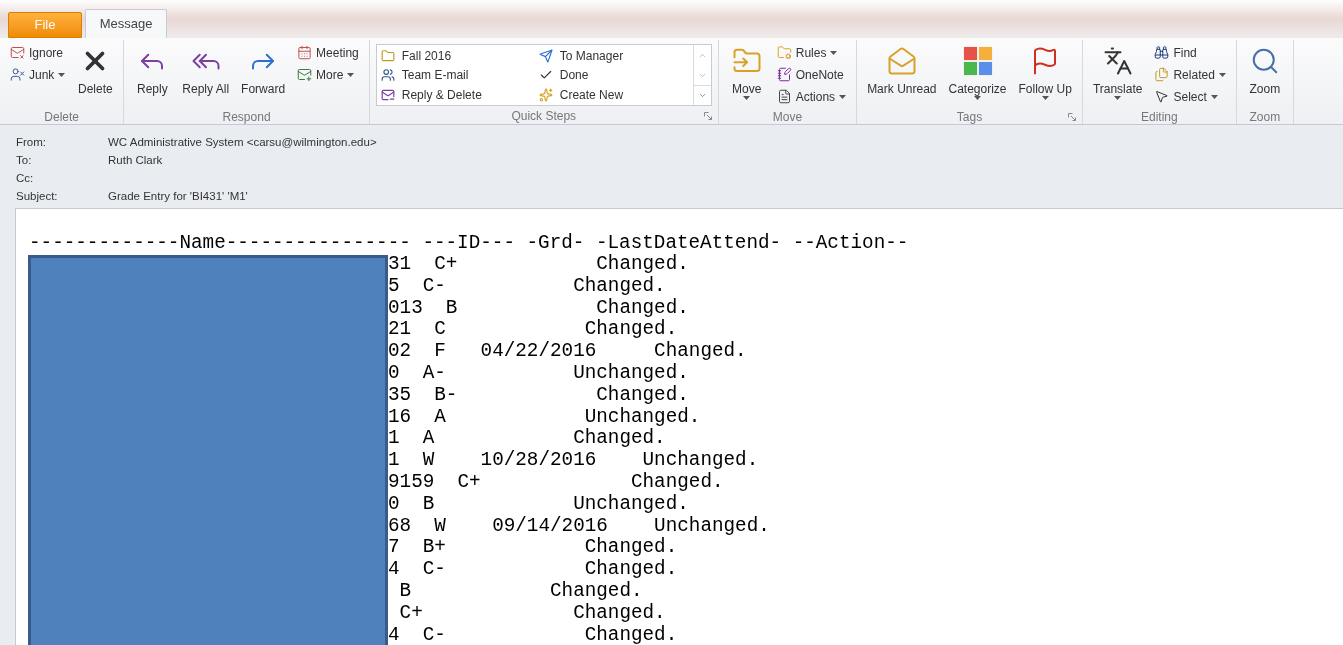 Image resolution: width=1343 pixels, height=645 pixels. I want to click on ribbon-button: Follow Up, so click(1045, 77).